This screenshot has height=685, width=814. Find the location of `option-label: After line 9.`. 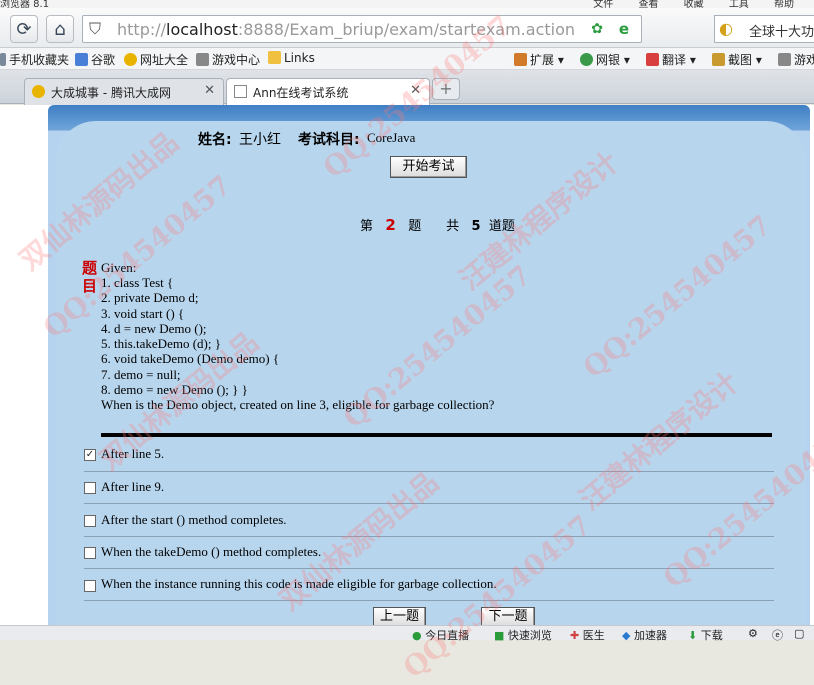

option-label: After line 9. is located at coordinates (132, 487).